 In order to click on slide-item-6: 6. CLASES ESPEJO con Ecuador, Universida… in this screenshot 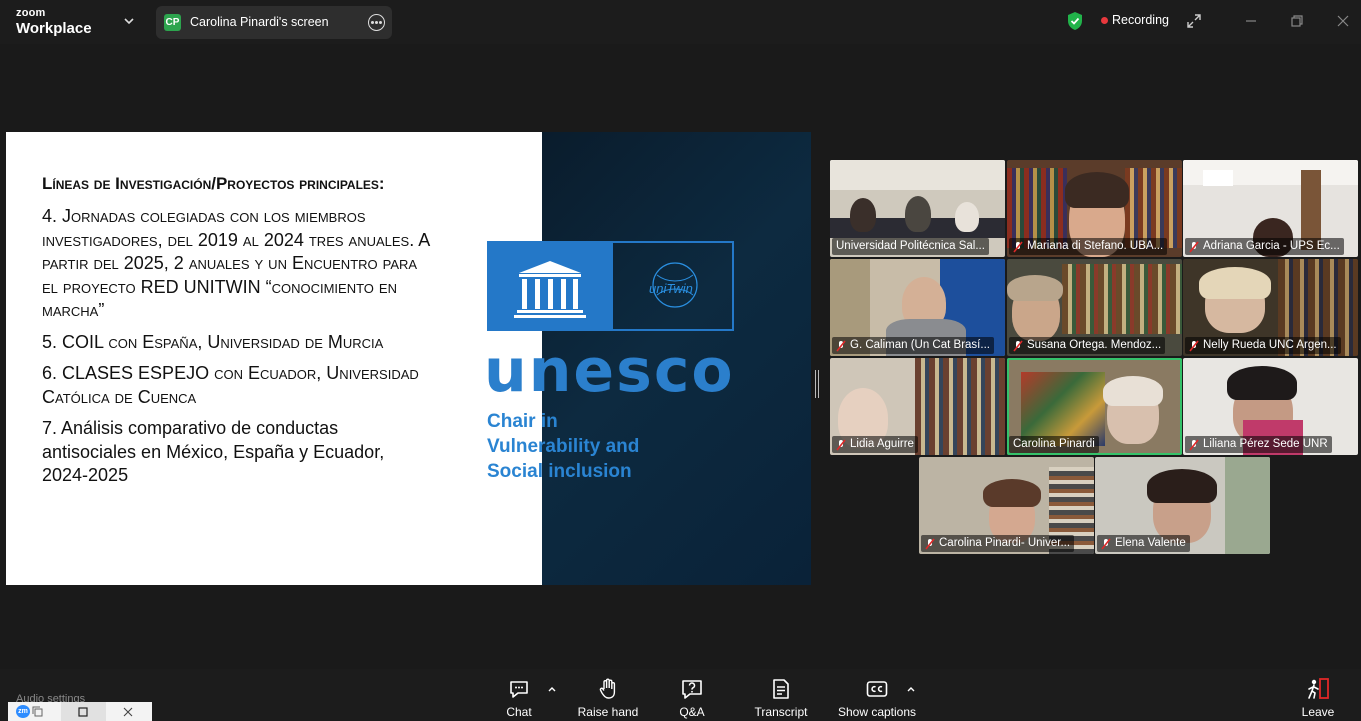, I will do `click(230, 385)`.